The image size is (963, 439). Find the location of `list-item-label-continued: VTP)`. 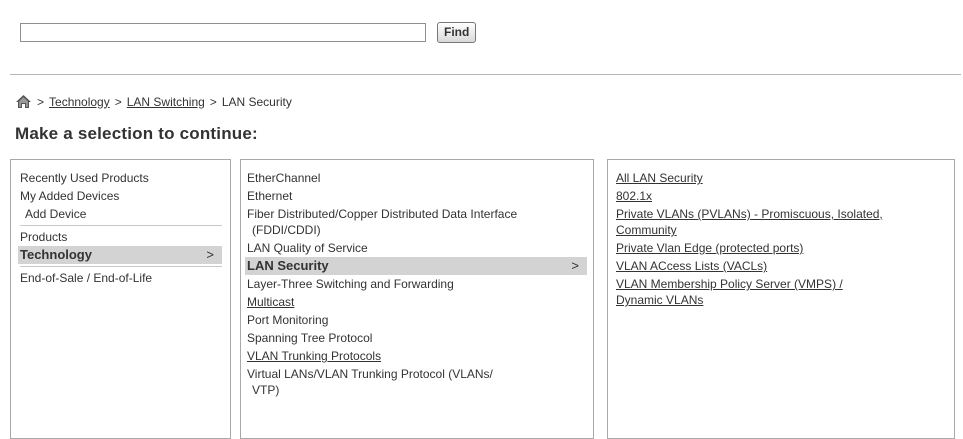

list-item-label-continued: VTP) is located at coordinates (266, 390).